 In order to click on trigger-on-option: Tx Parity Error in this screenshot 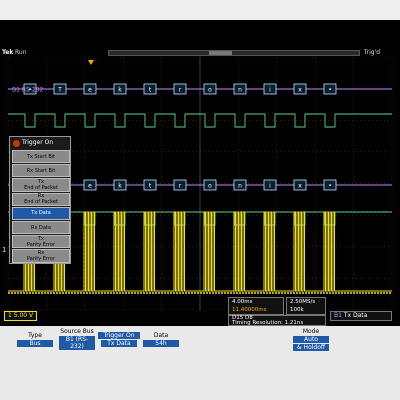, I will do `click(41, 242)`.